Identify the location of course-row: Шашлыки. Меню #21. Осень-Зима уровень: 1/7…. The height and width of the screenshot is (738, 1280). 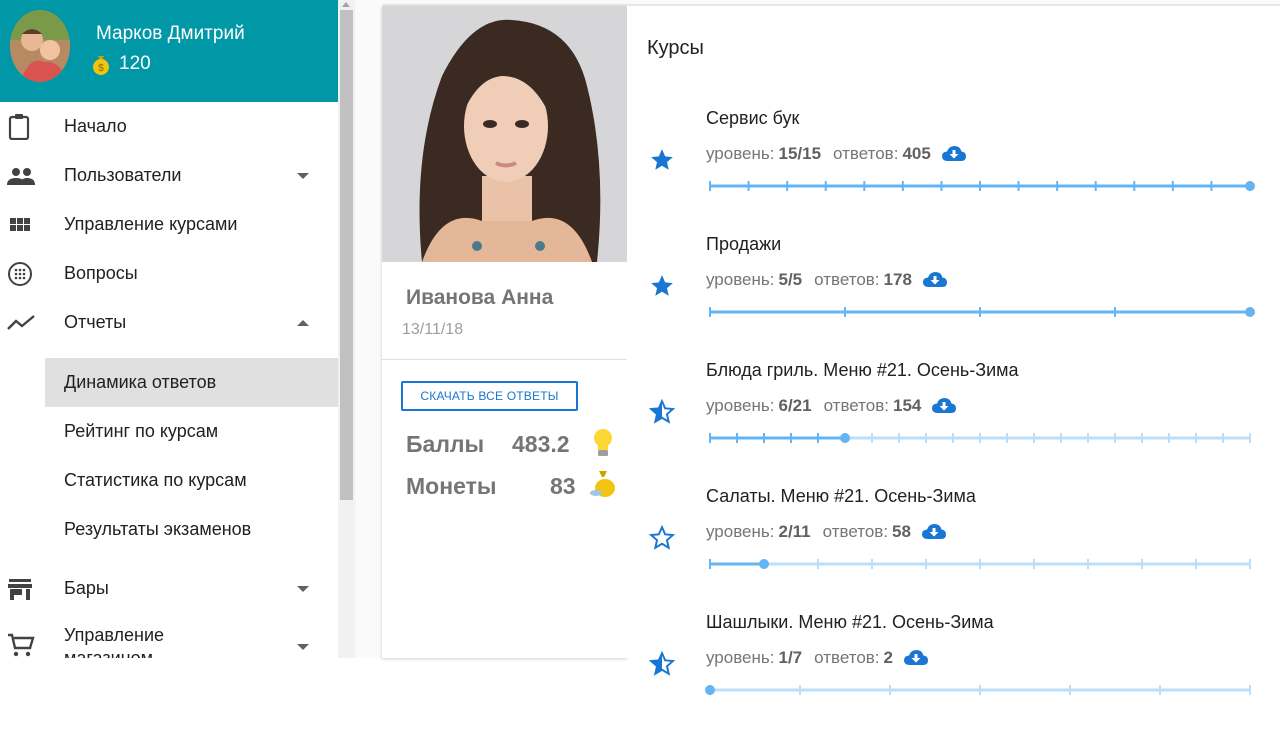
(953, 675).